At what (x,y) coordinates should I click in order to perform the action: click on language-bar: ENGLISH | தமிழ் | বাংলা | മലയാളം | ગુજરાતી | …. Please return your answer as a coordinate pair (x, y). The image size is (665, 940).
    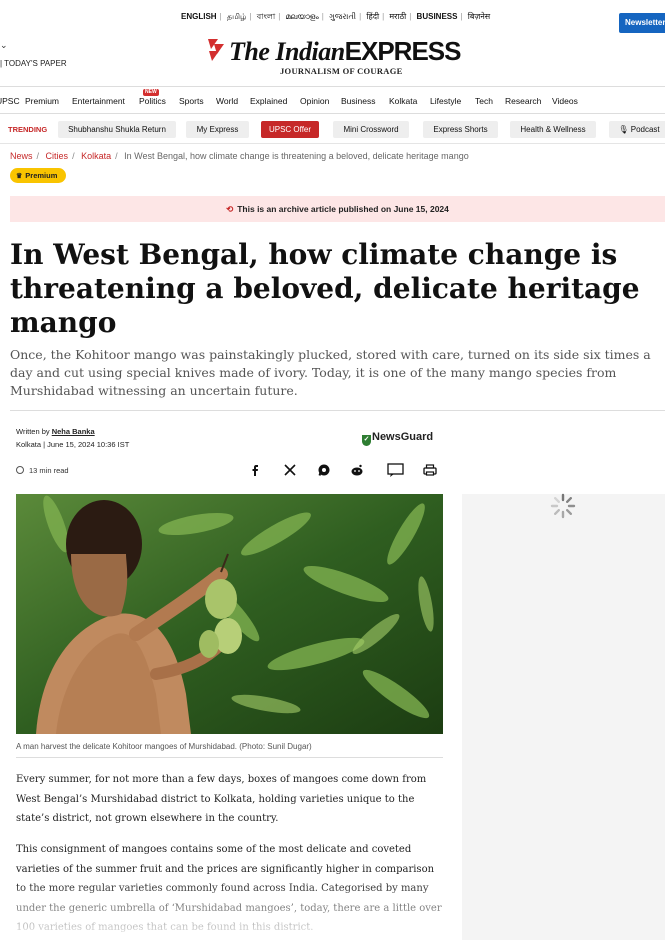
    Looking at the image, I should click on (332, 20).